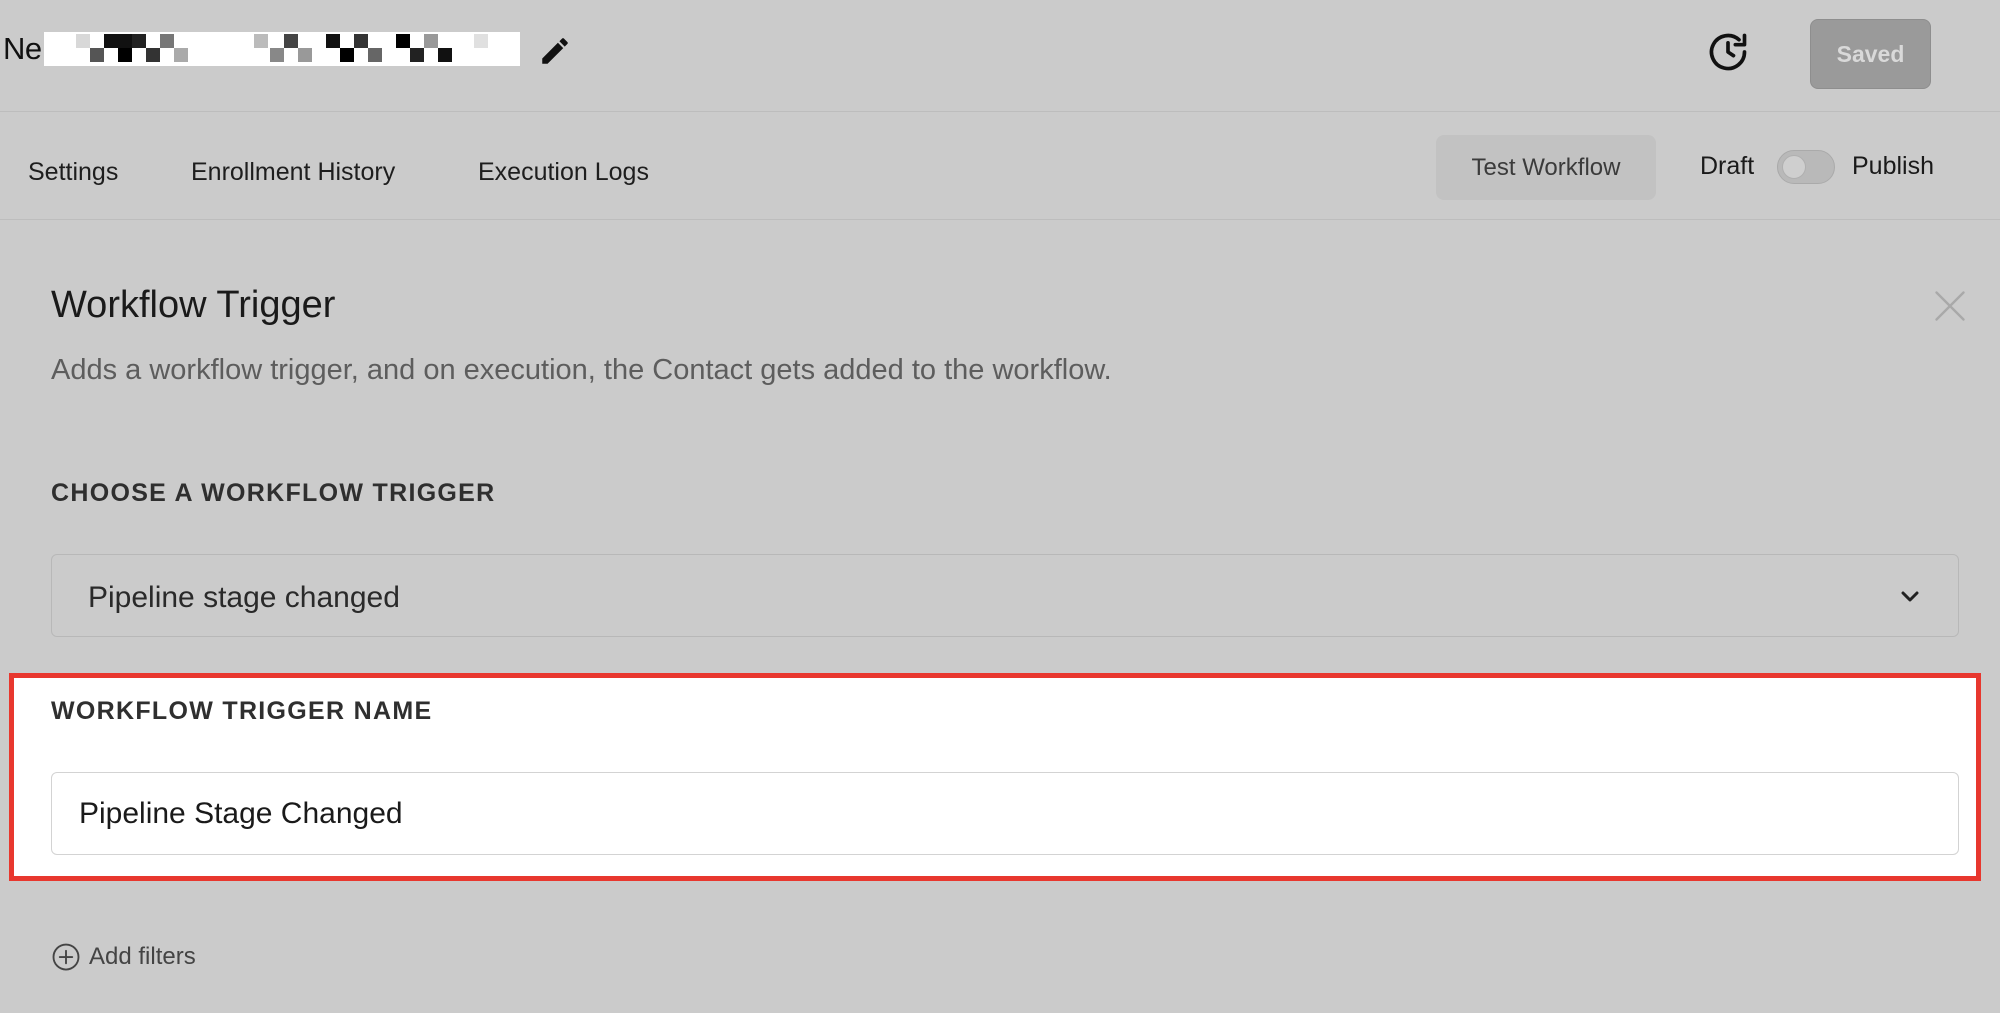 This screenshot has width=2000, height=1013. Describe the element at coordinates (1005, 595) in the screenshot. I see `trigger-select: Pipeline stage changed` at that location.